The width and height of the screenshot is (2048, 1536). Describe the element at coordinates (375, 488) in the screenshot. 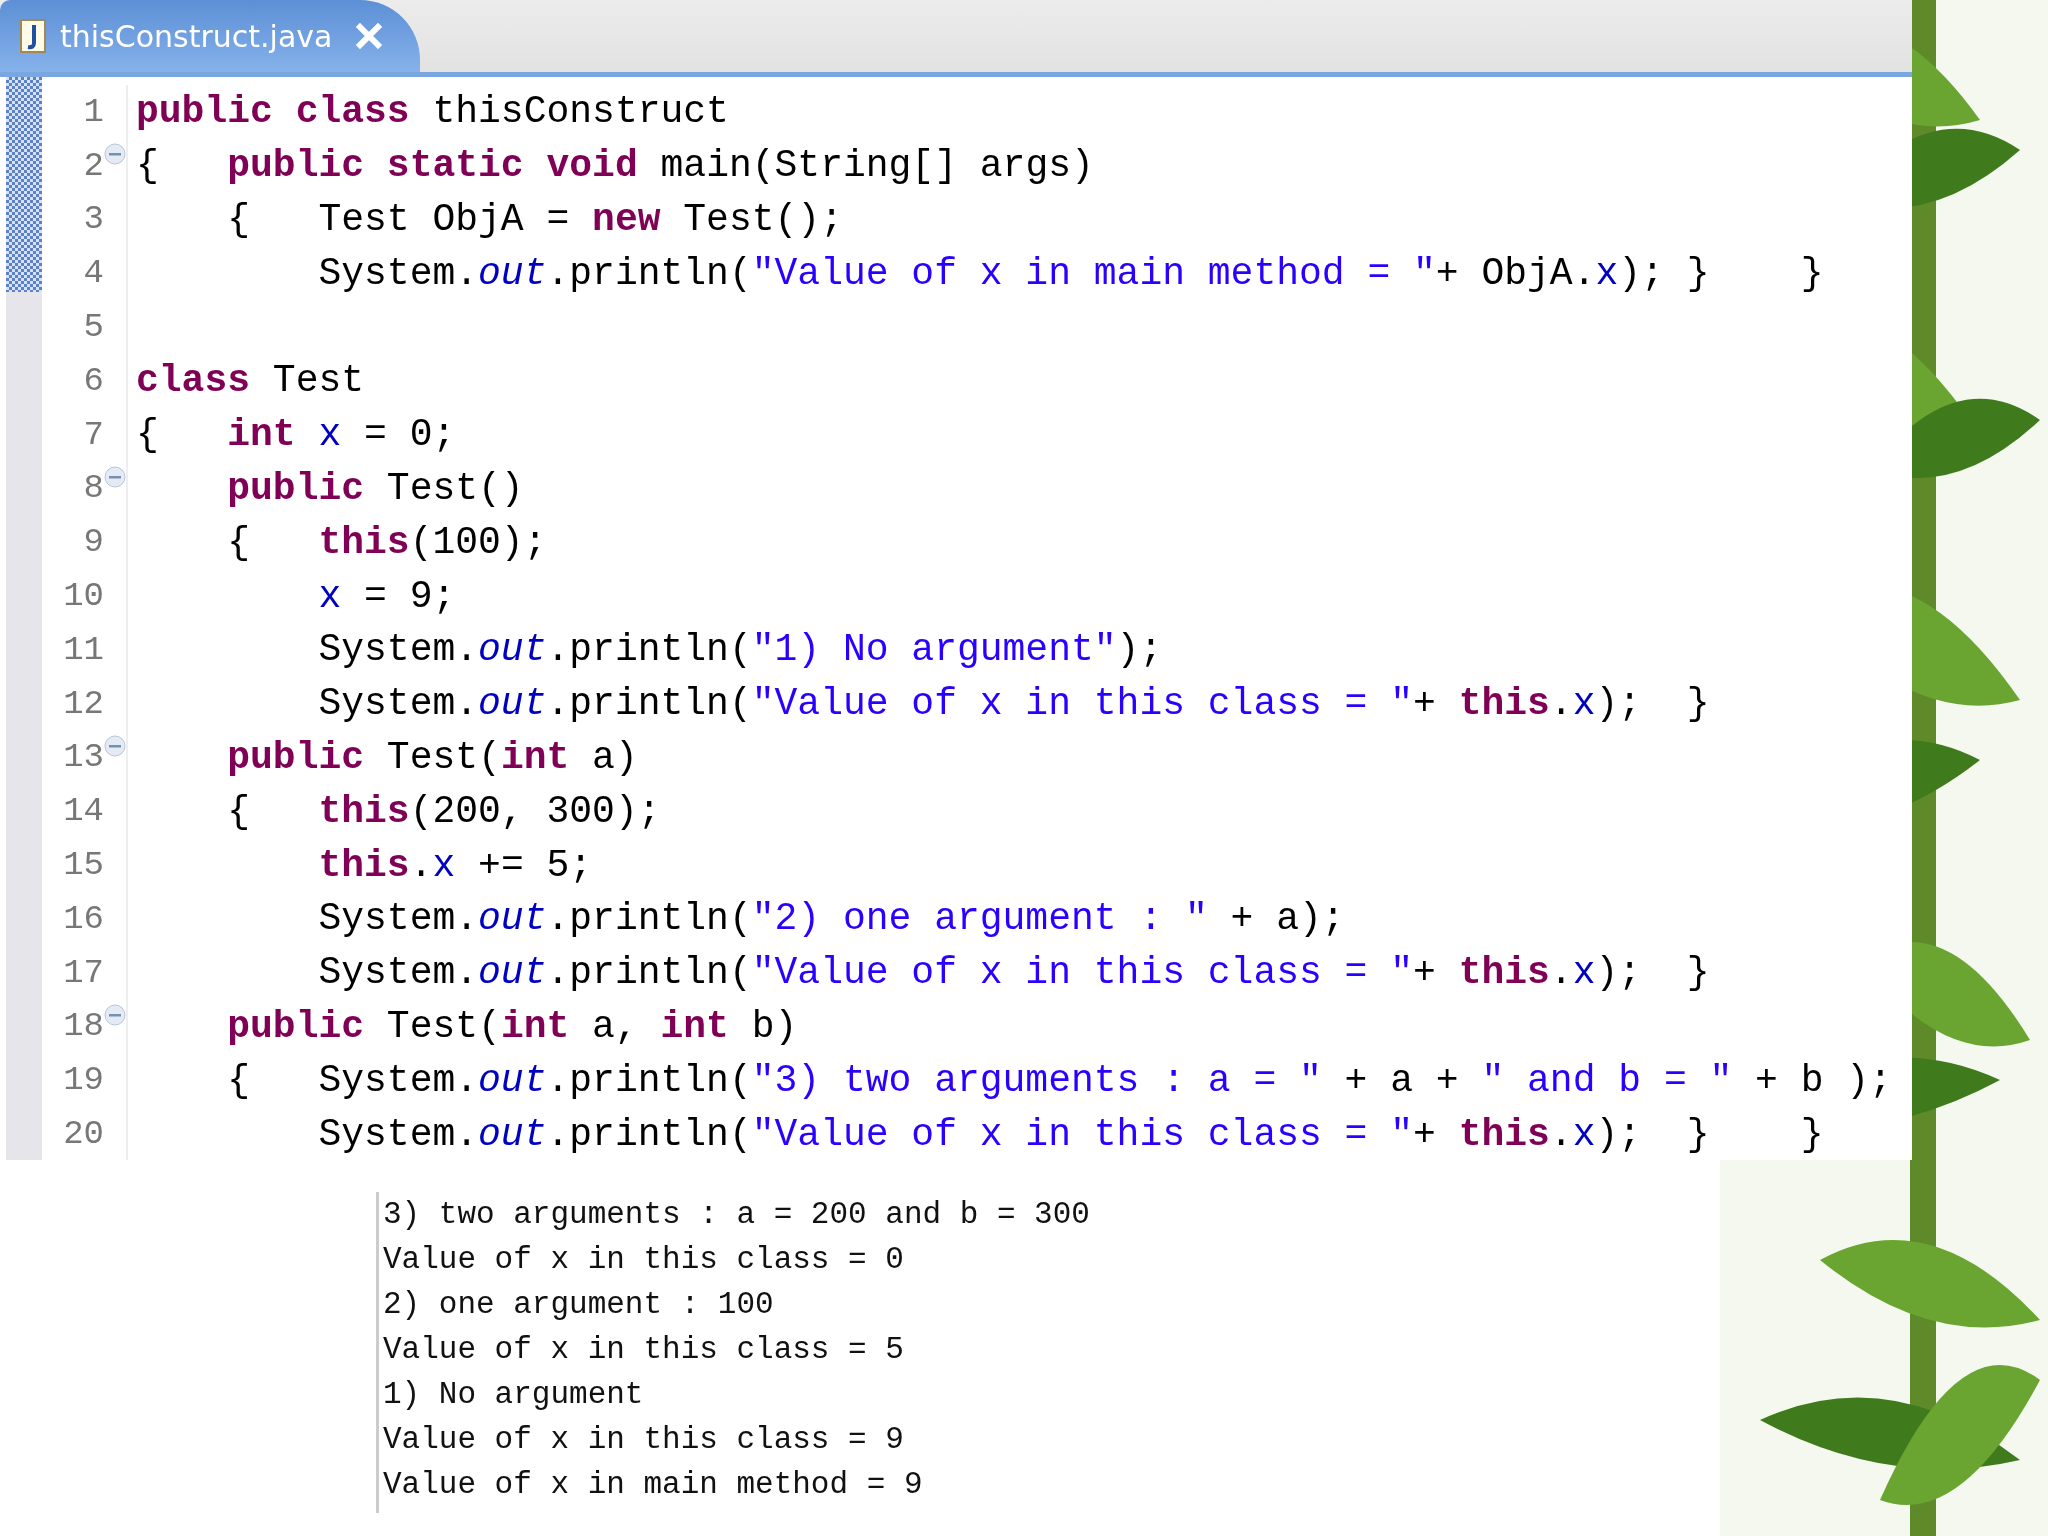

I see `code-line: public Test()` at that location.